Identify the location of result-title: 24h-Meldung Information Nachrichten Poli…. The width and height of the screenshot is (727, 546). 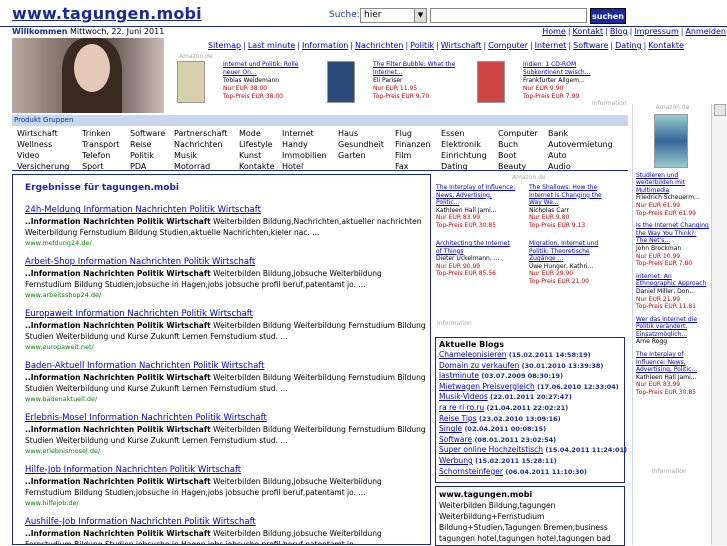
(227, 210).